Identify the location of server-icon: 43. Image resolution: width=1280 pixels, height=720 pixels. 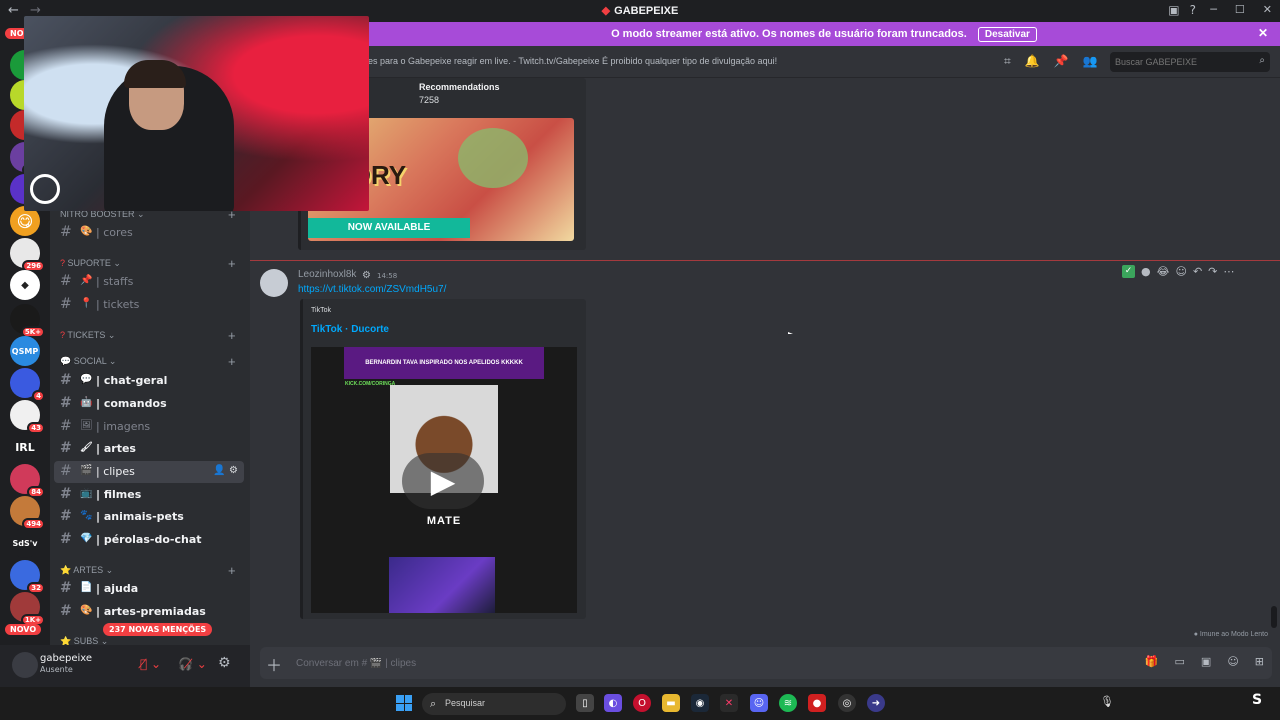
(27, 417).